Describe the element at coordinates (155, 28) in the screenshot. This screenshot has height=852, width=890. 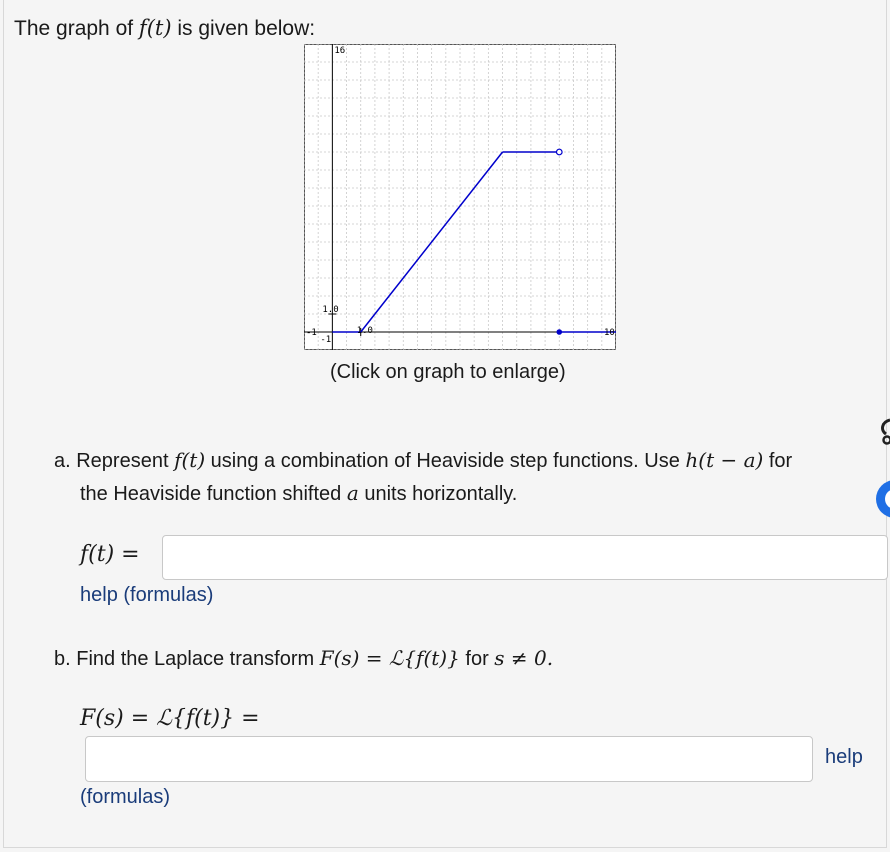
I see `intro-func: f(t)` at that location.